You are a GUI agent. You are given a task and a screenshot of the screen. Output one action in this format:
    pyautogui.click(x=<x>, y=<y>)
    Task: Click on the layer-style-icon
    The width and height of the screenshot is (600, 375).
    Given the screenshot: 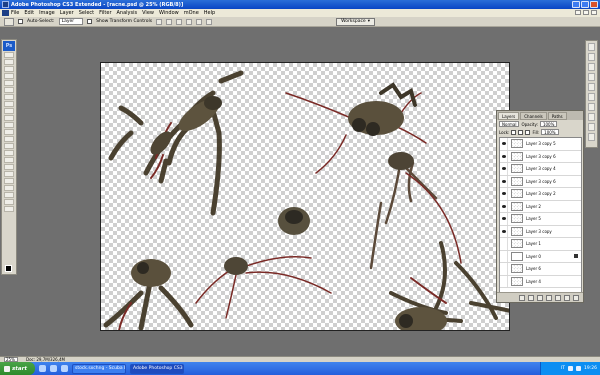 What is the action you would take?
    pyautogui.click(x=531, y=297)
    